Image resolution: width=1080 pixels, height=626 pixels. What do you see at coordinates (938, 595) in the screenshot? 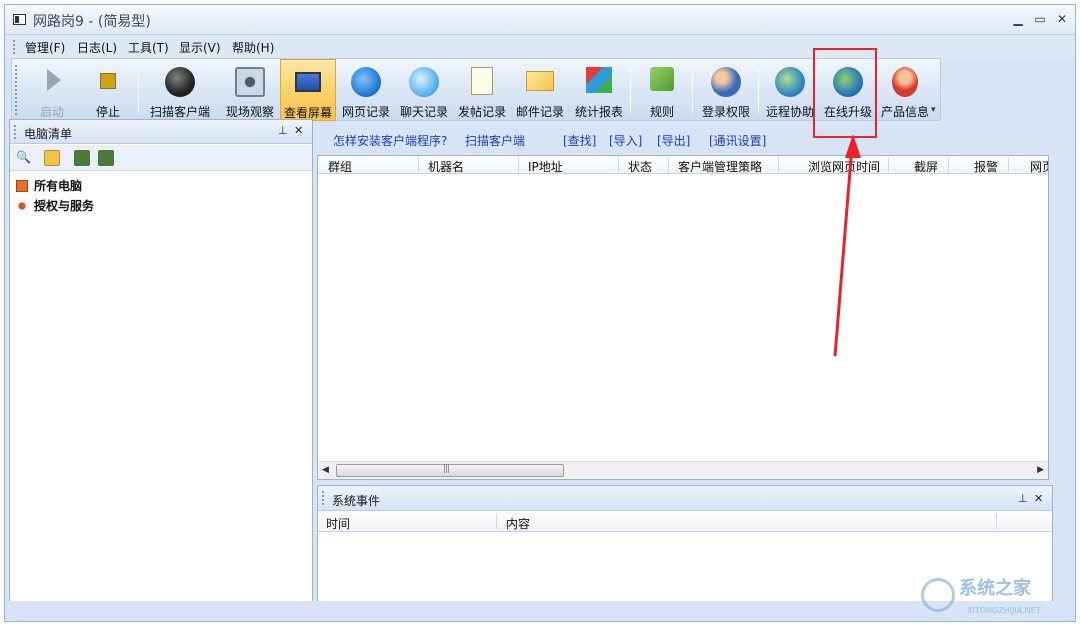
I see `watermark-logo-icon` at bounding box center [938, 595].